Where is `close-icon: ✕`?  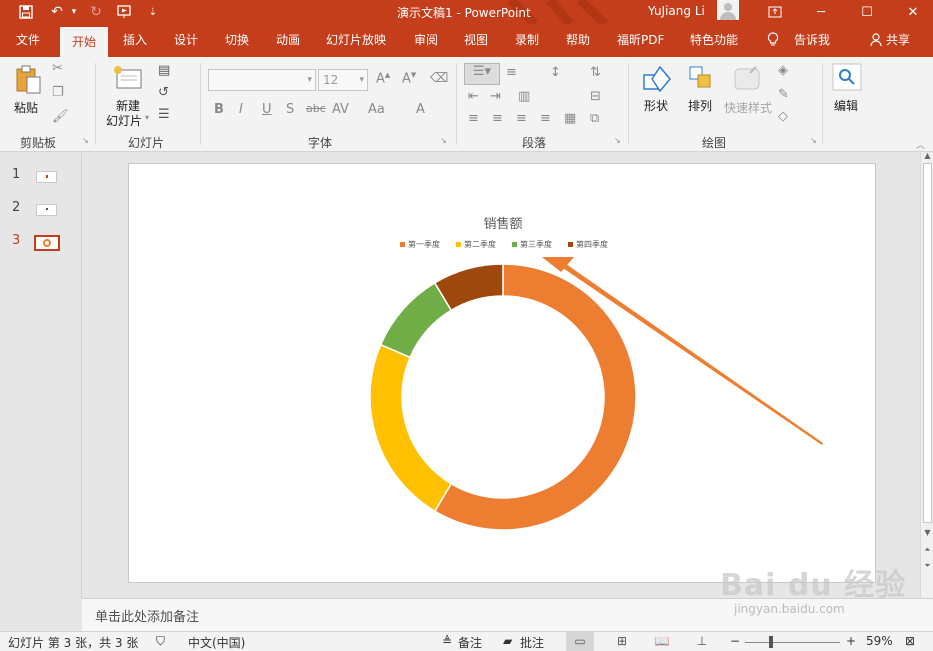
close-icon: ✕ is located at coordinates (913, 12).